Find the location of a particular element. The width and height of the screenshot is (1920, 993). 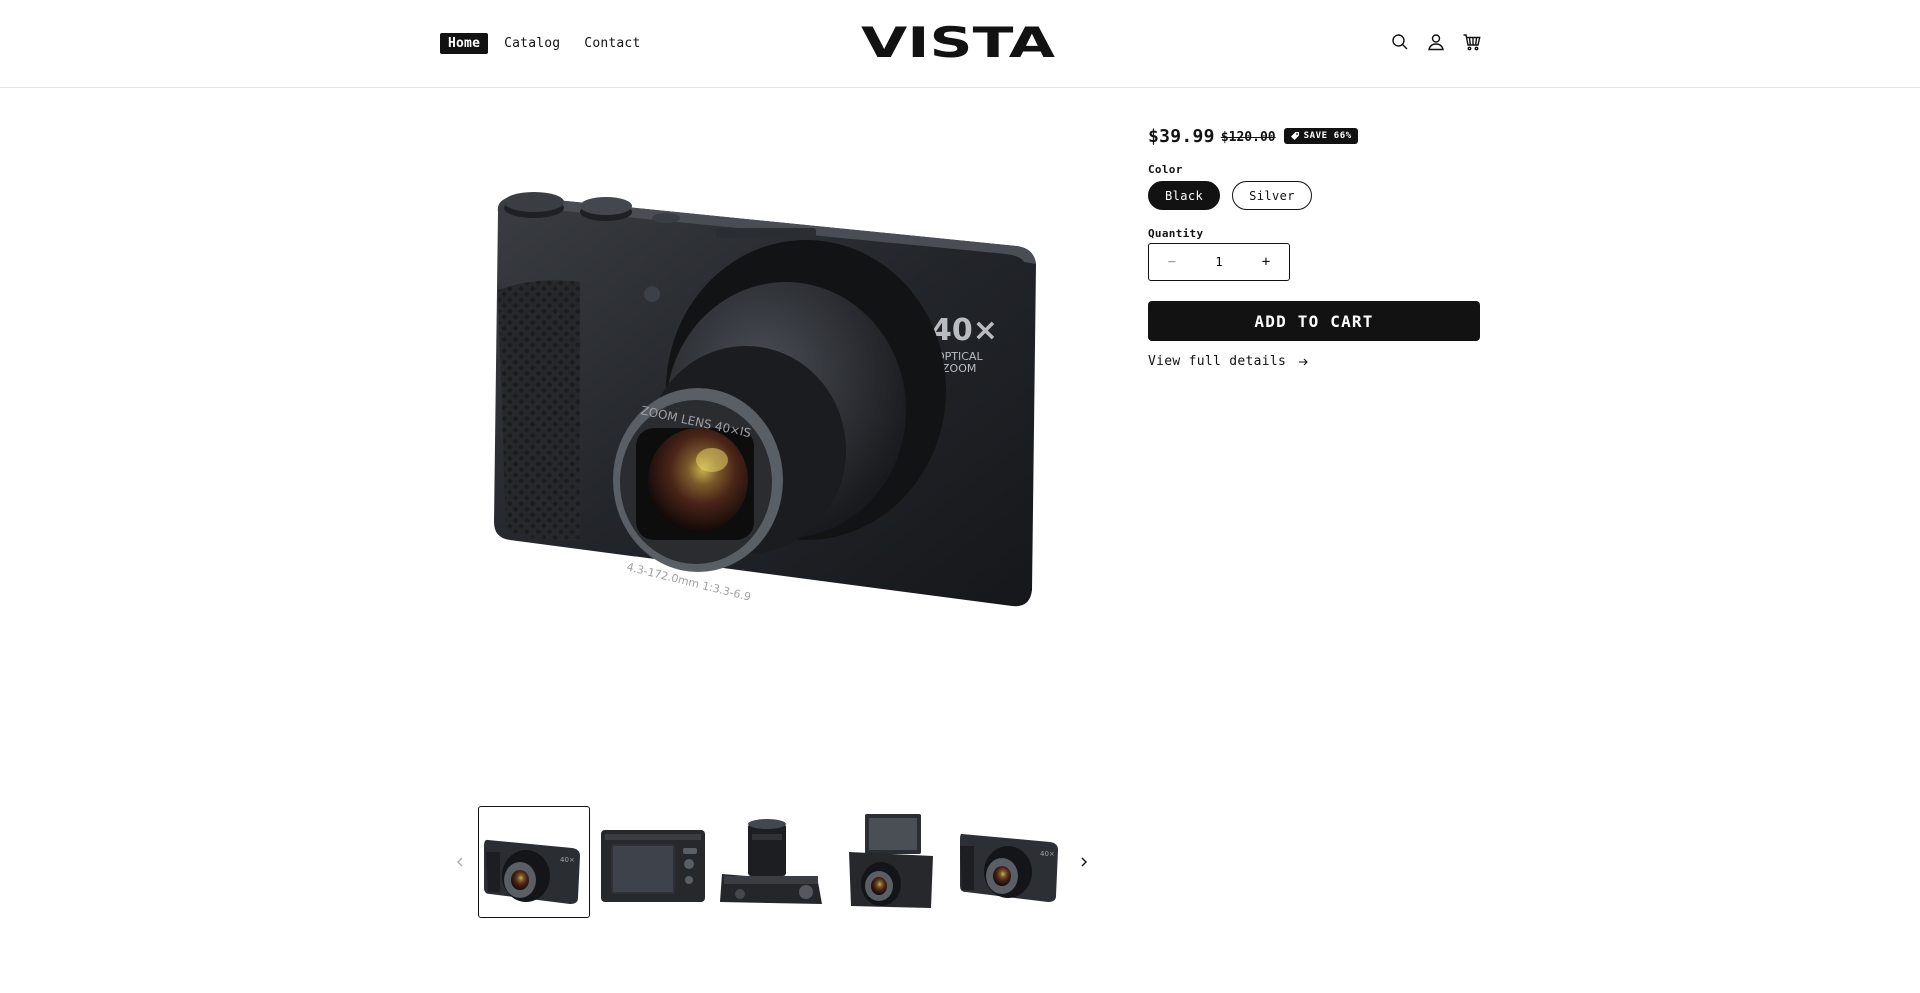

color-option-black: Black is located at coordinates (1184, 195).